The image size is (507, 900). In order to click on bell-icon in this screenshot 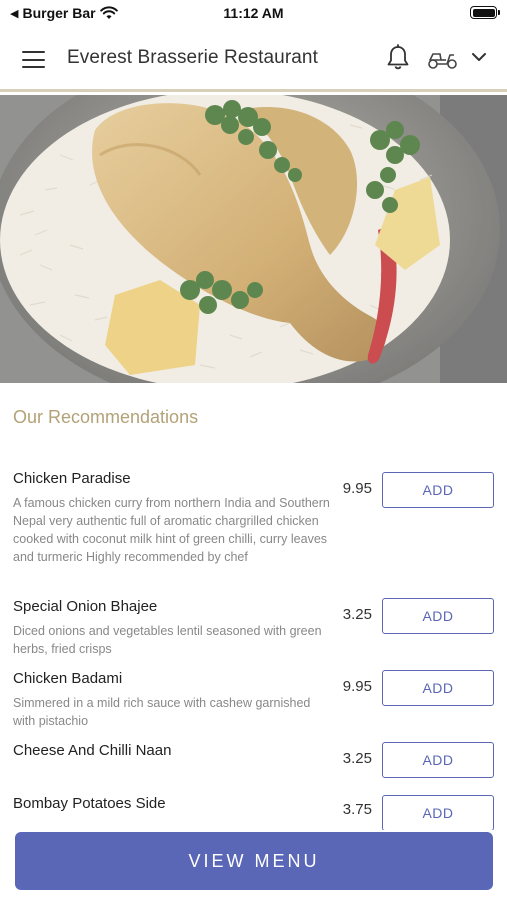, I will do `click(398, 58)`.